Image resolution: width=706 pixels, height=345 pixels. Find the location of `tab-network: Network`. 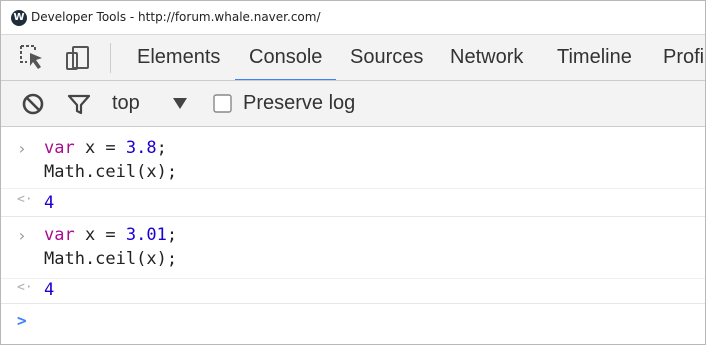

tab-network: Network is located at coordinates (486, 57).